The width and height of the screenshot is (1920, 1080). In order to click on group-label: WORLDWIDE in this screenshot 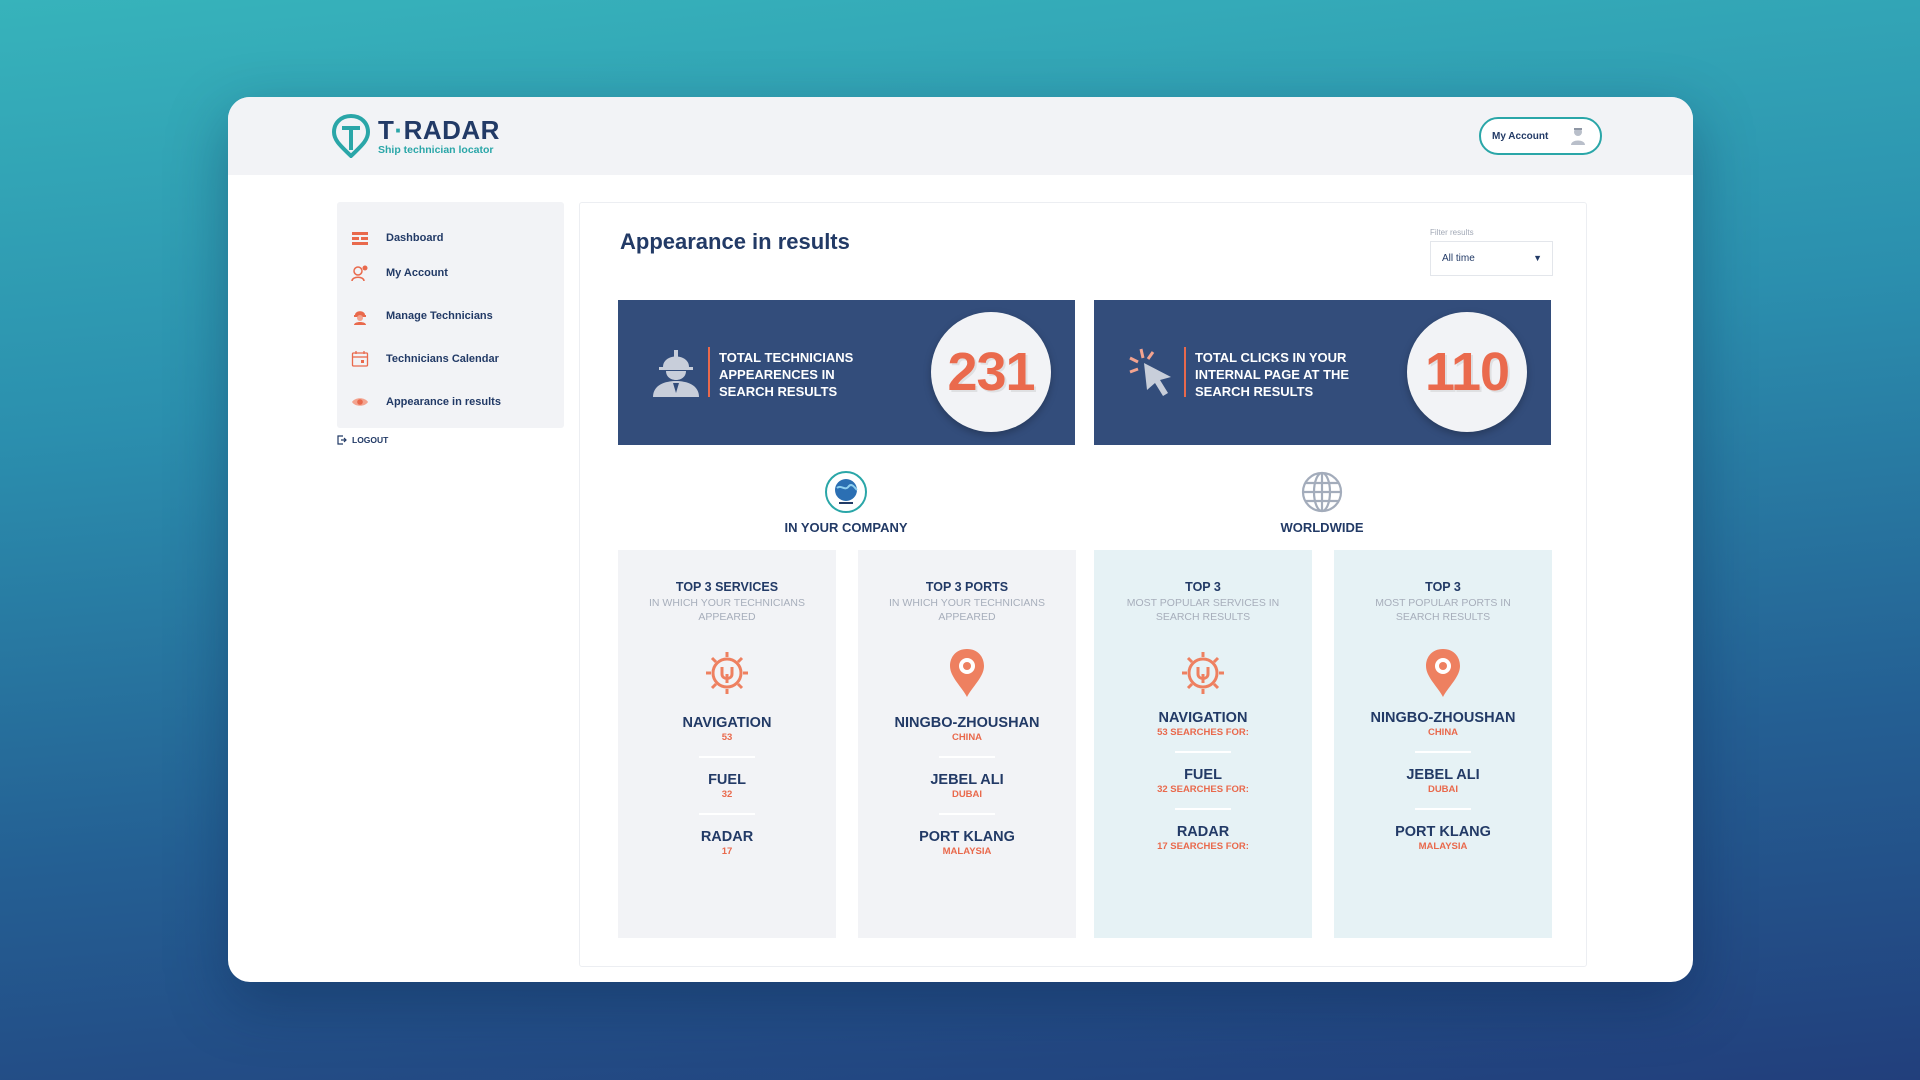, I will do `click(1322, 527)`.